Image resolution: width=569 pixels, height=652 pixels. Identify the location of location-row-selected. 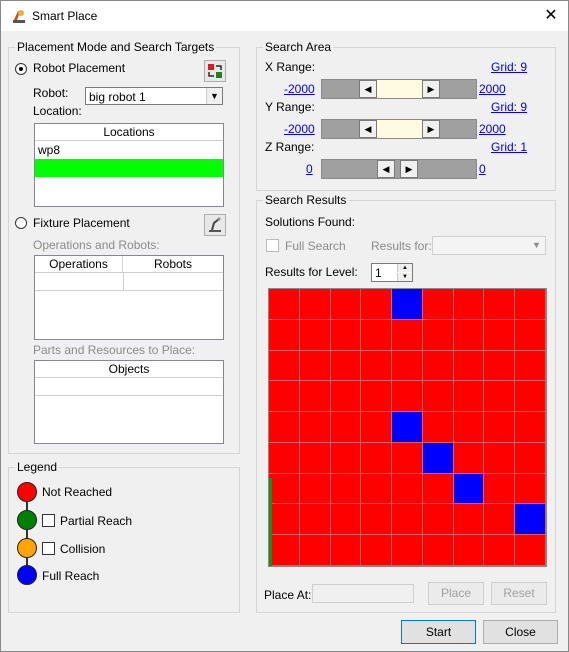
(129, 168).